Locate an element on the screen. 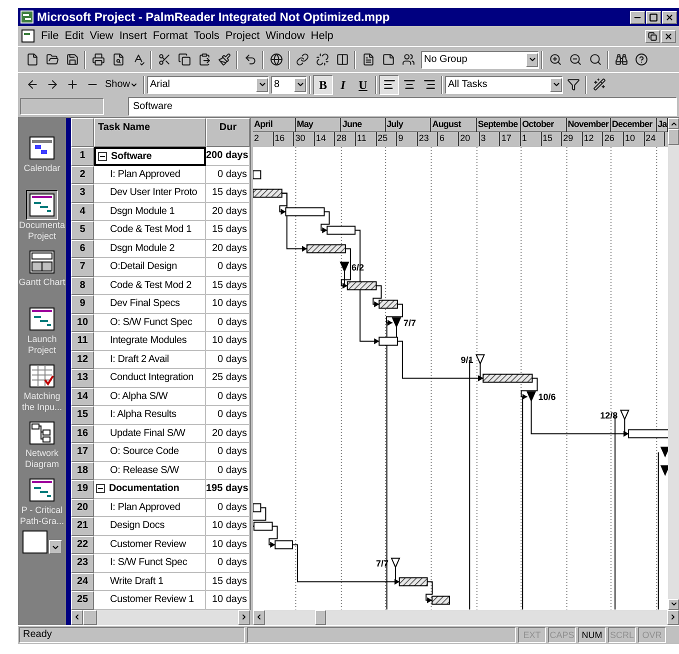  row-number: 13 is located at coordinates (82, 378).